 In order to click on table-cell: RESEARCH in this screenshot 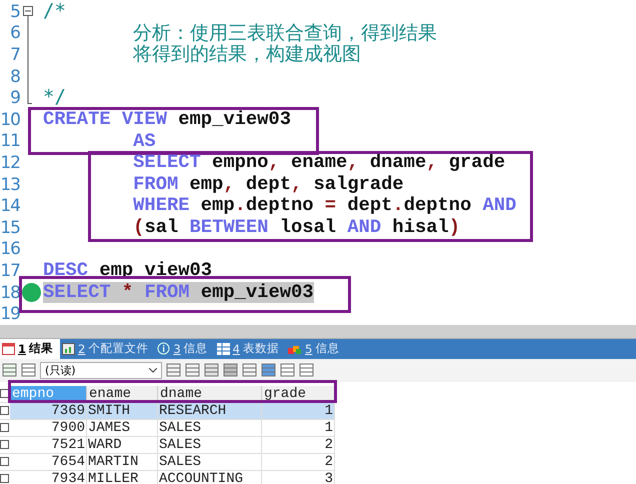, I will do `click(210, 411)`.